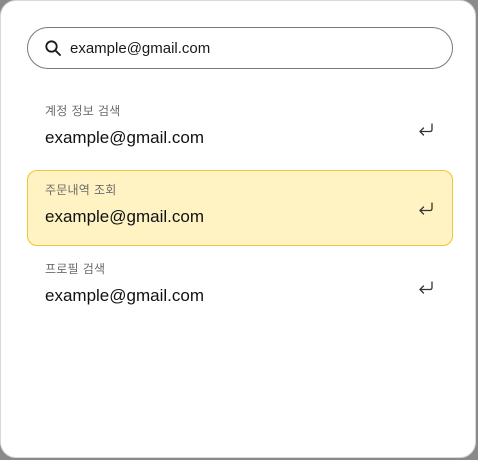 This screenshot has width=478, height=460. Describe the element at coordinates (53, 48) in the screenshot. I see `search-icon` at that location.